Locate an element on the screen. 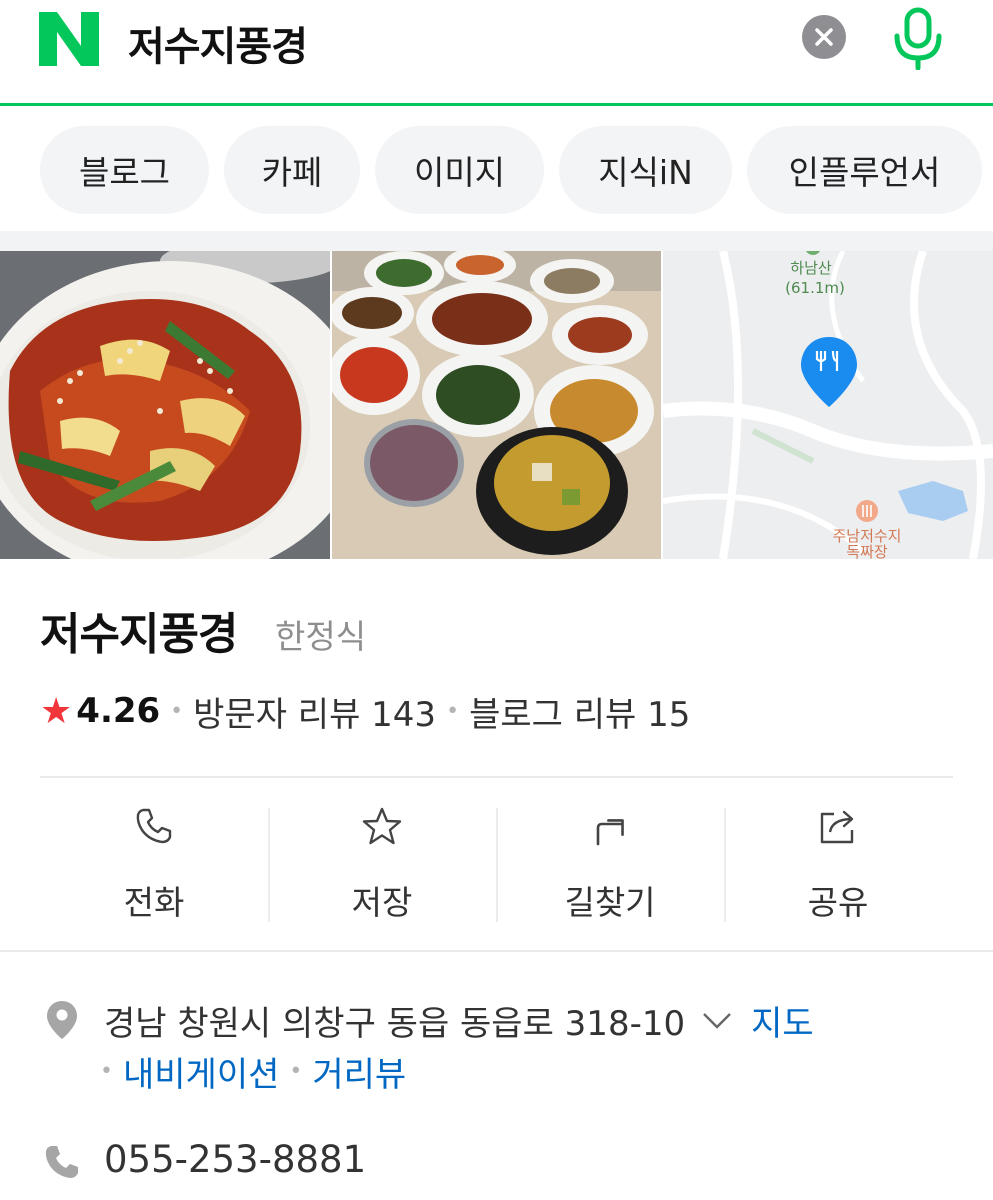  tab-blog: 블로그 is located at coordinates (124, 170).